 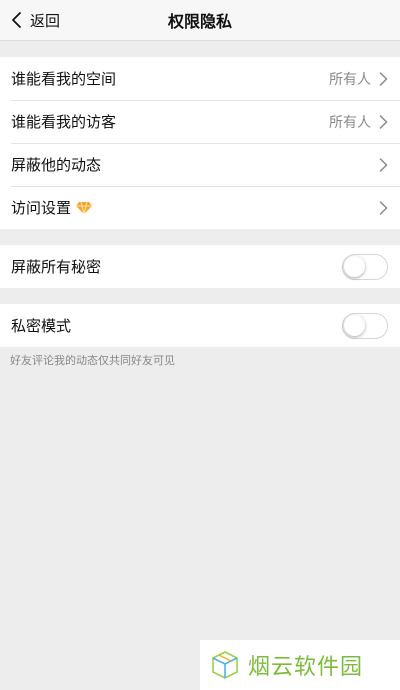 What do you see at coordinates (41, 208) in the screenshot?
I see `access-settings-label: 访问设置` at bounding box center [41, 208].